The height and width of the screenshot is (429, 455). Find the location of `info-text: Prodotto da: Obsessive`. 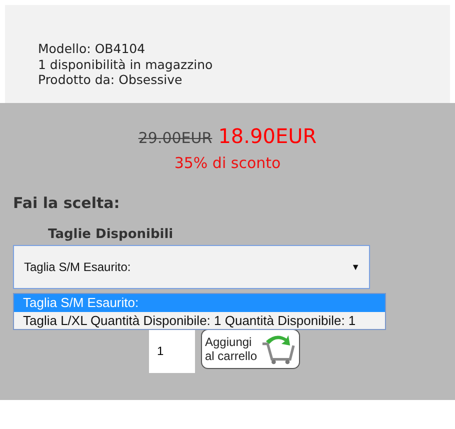

info-text: Prodotto da: Obsessive is located at coordinates (111, 80).